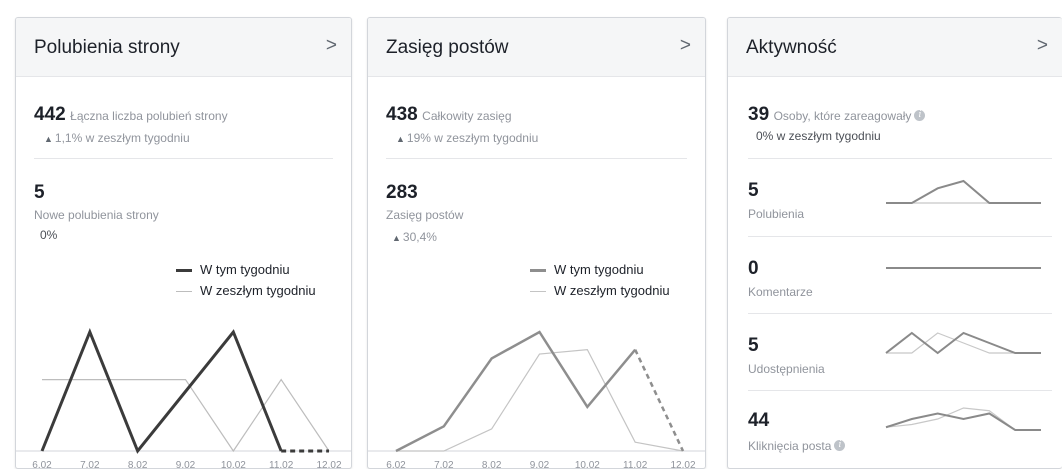 Image resolution: width=1062 pixels, height=469 pixels. I want to click on reach-line-chart: 6.02 7.02 8.02 9.02 10.02 11.02 12.02, so click(536, 399).